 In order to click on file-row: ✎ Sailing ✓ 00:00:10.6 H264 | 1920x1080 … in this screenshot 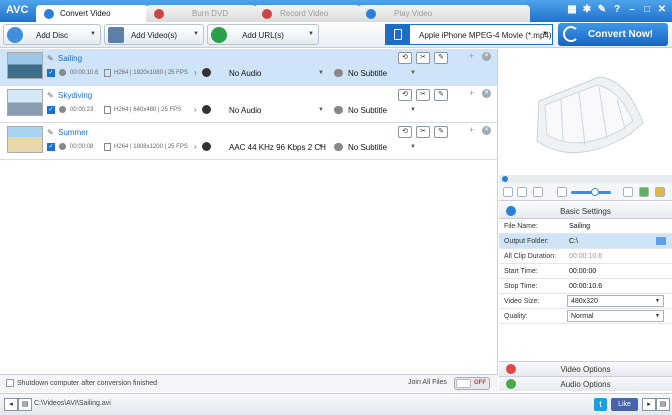, I will do `click(248, 67)`.